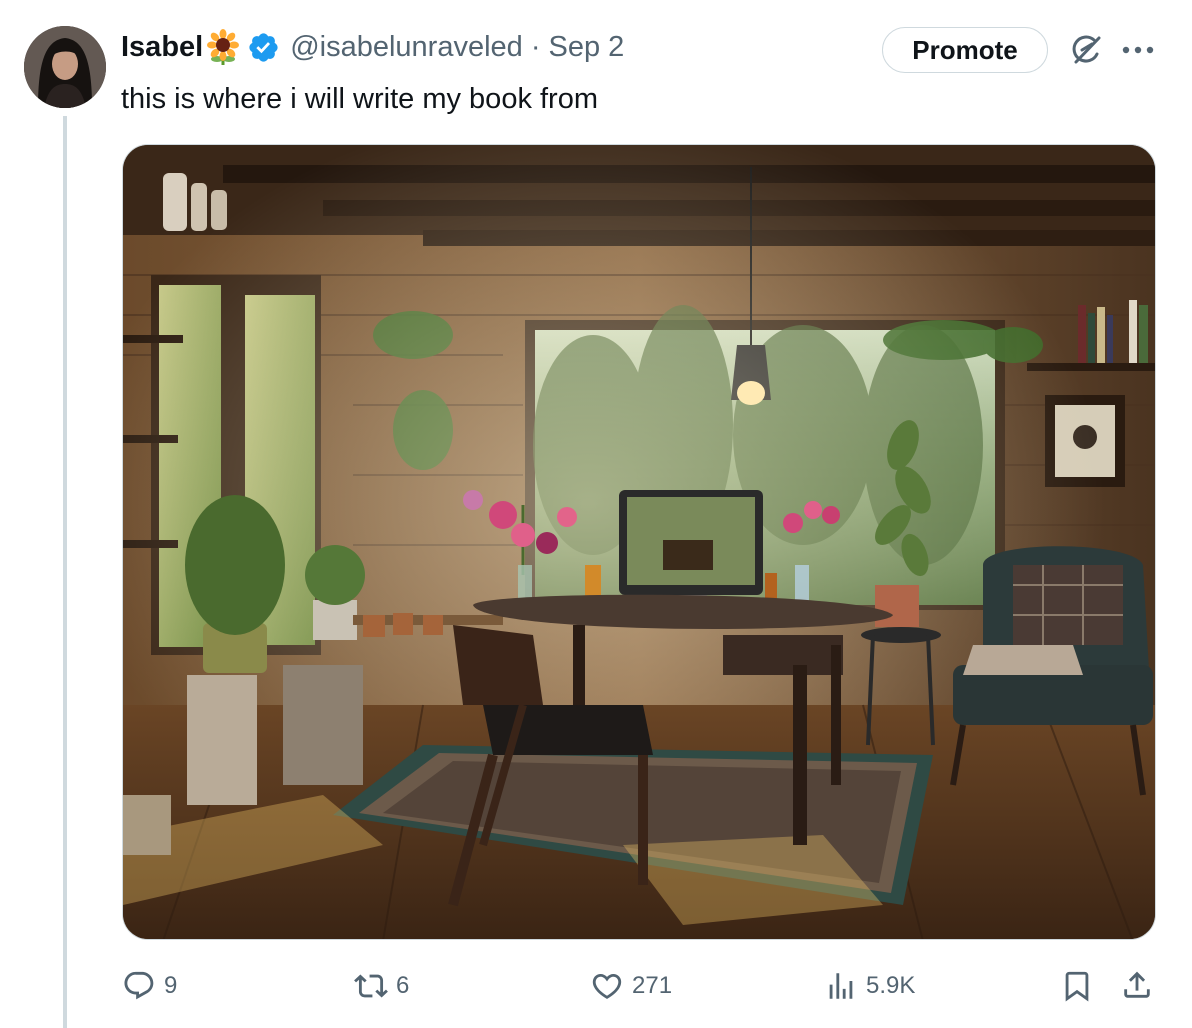  Describe the element at coordinates (406, 47) in the screenshot. I see `user-handle: @isabelunraveled` at that location.